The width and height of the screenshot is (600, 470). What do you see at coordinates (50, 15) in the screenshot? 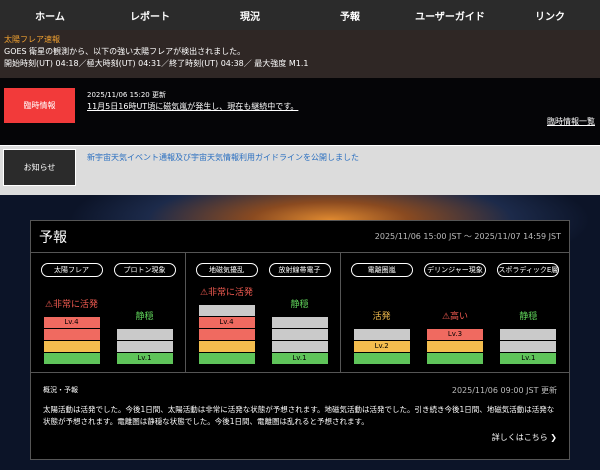
I see `nav-home: ホーム` at bounding box center [50, 15].